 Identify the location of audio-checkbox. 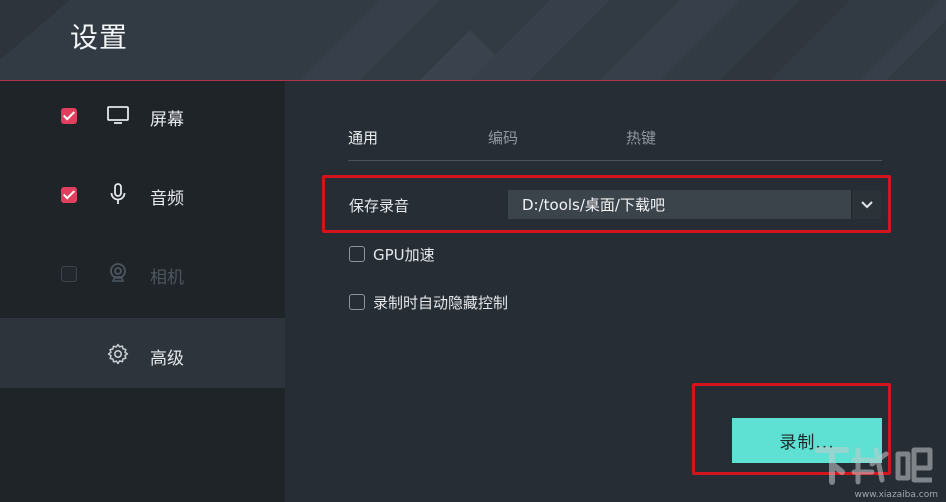
(69, 195).